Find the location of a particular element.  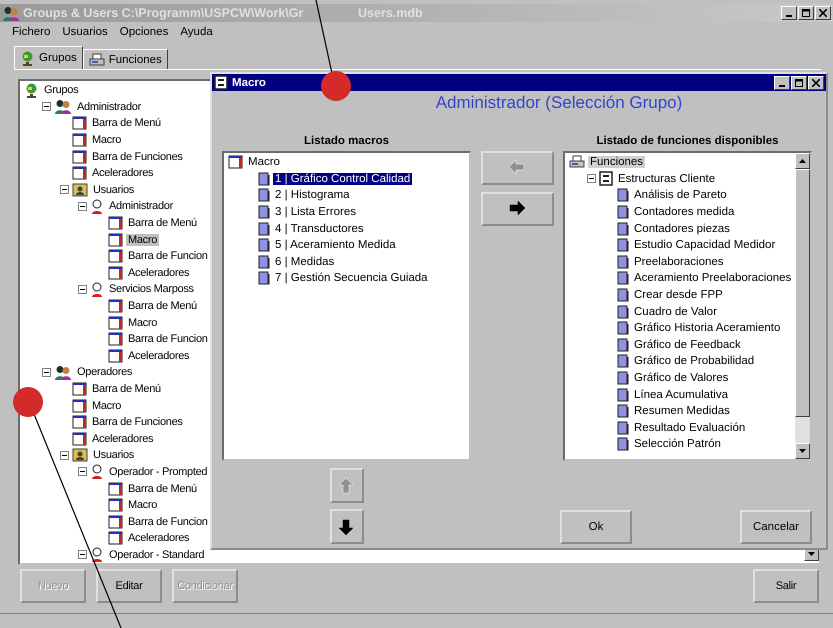

tree-item: 6 | Medidas is located at coordinates (304, 262).